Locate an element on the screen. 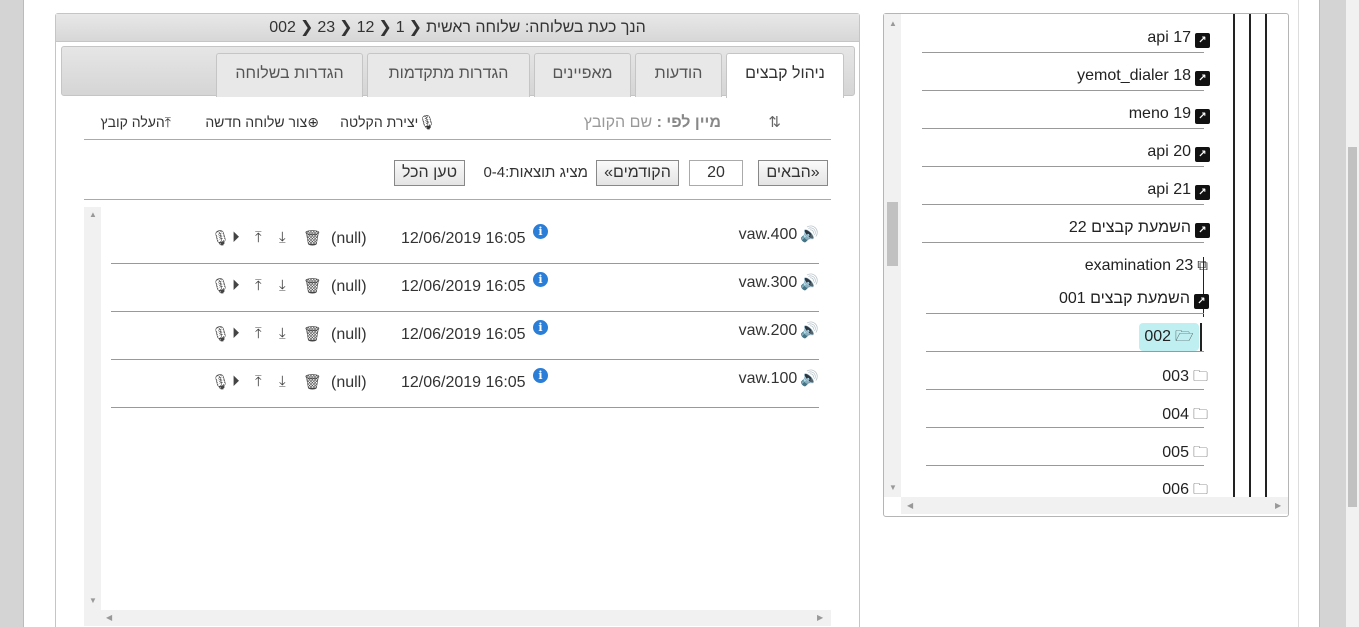 The height and width of the screenshot is (627, 1359). file-name: 003.wav 🔊 is located at coordinates (779, 282).